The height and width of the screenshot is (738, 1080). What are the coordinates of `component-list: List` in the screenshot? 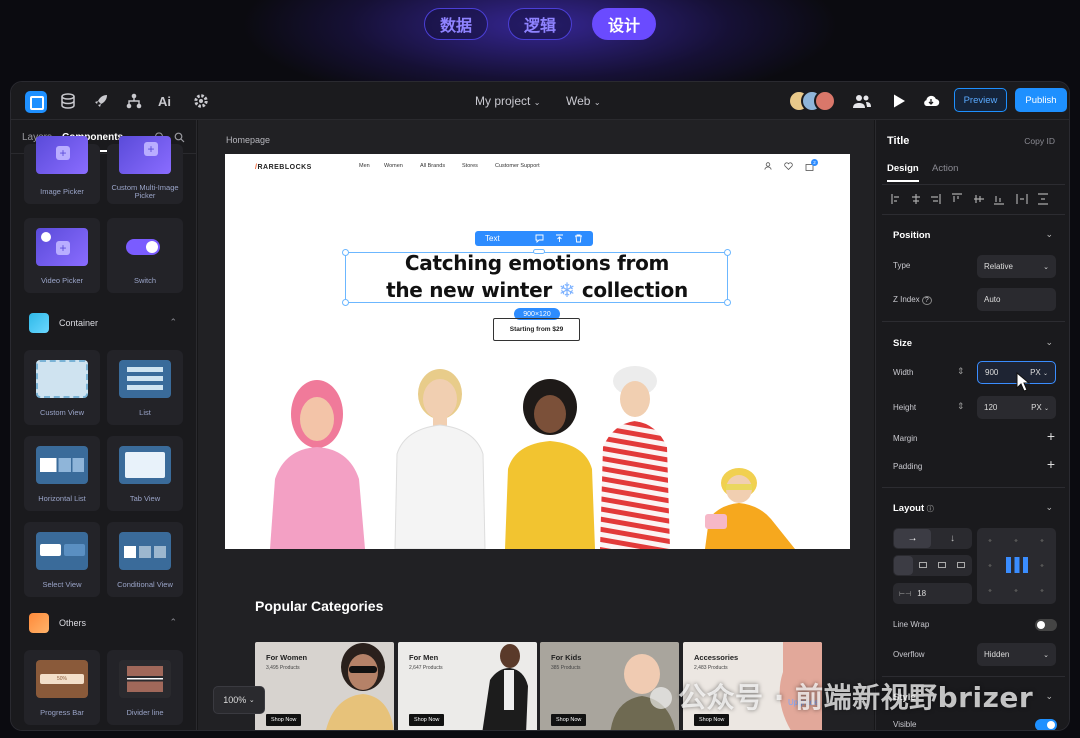 It's located at (145, 387).